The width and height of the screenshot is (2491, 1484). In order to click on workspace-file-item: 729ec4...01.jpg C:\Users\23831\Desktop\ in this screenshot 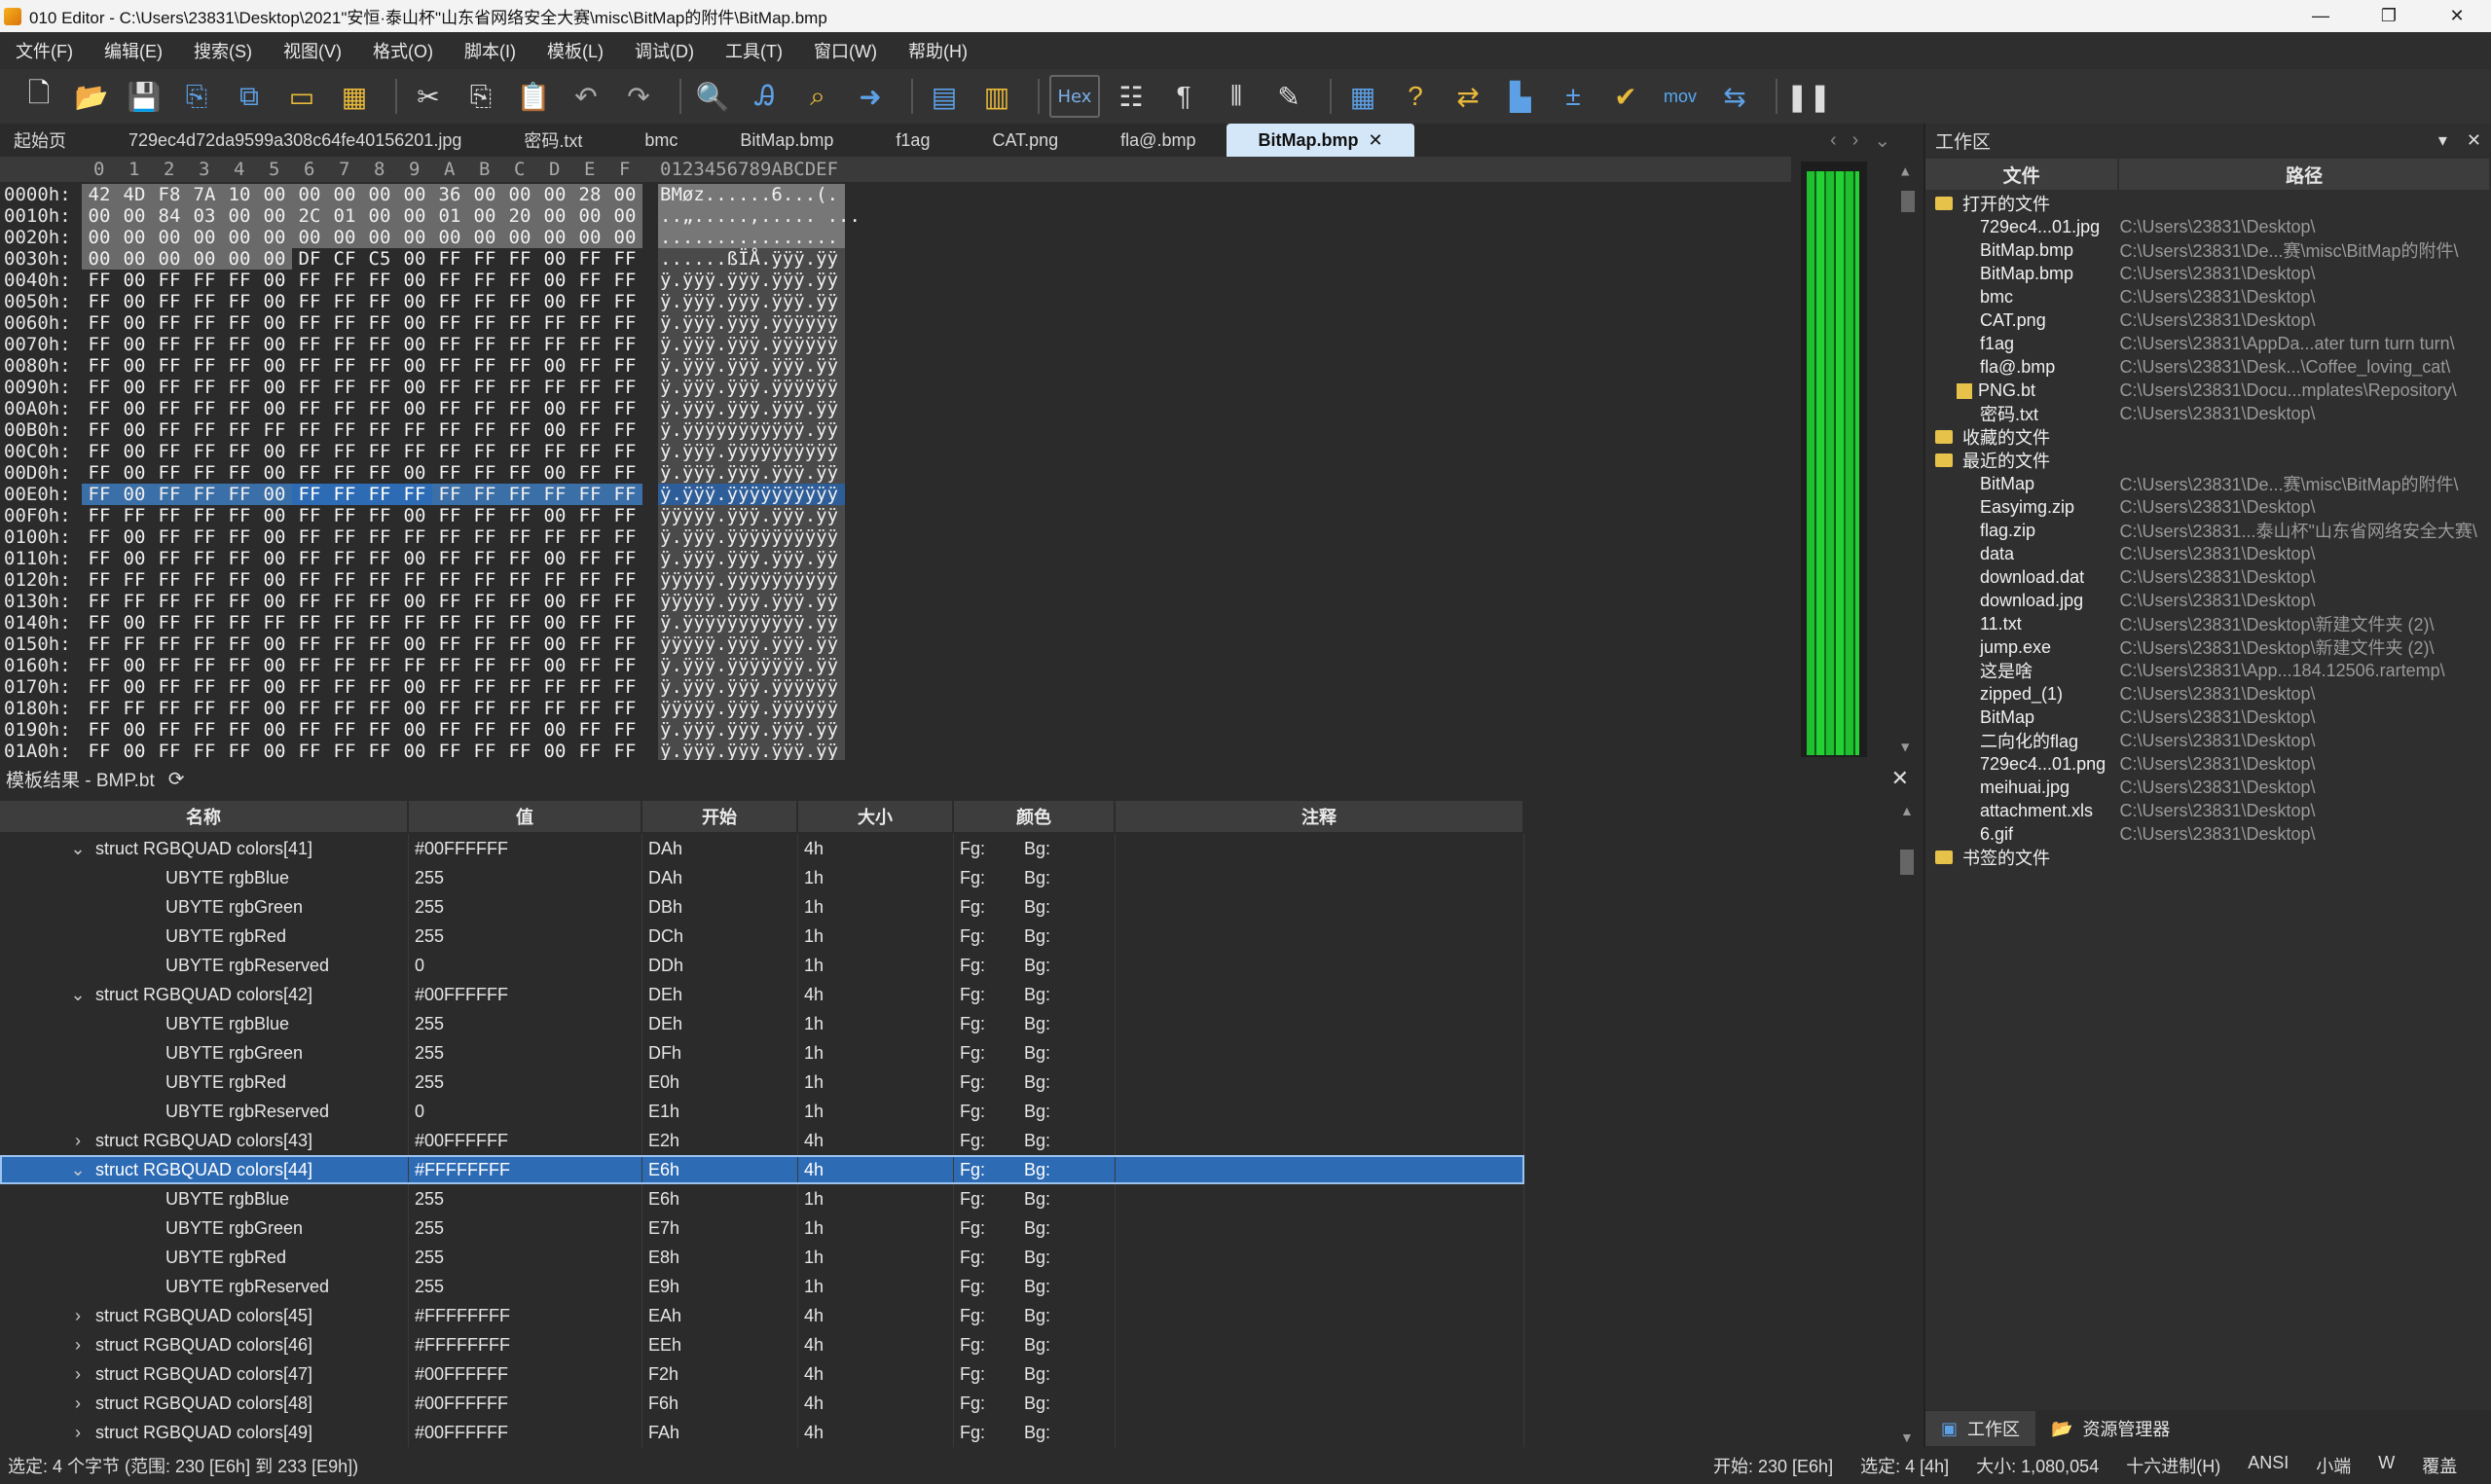, I will do `click(2208, 226)`.